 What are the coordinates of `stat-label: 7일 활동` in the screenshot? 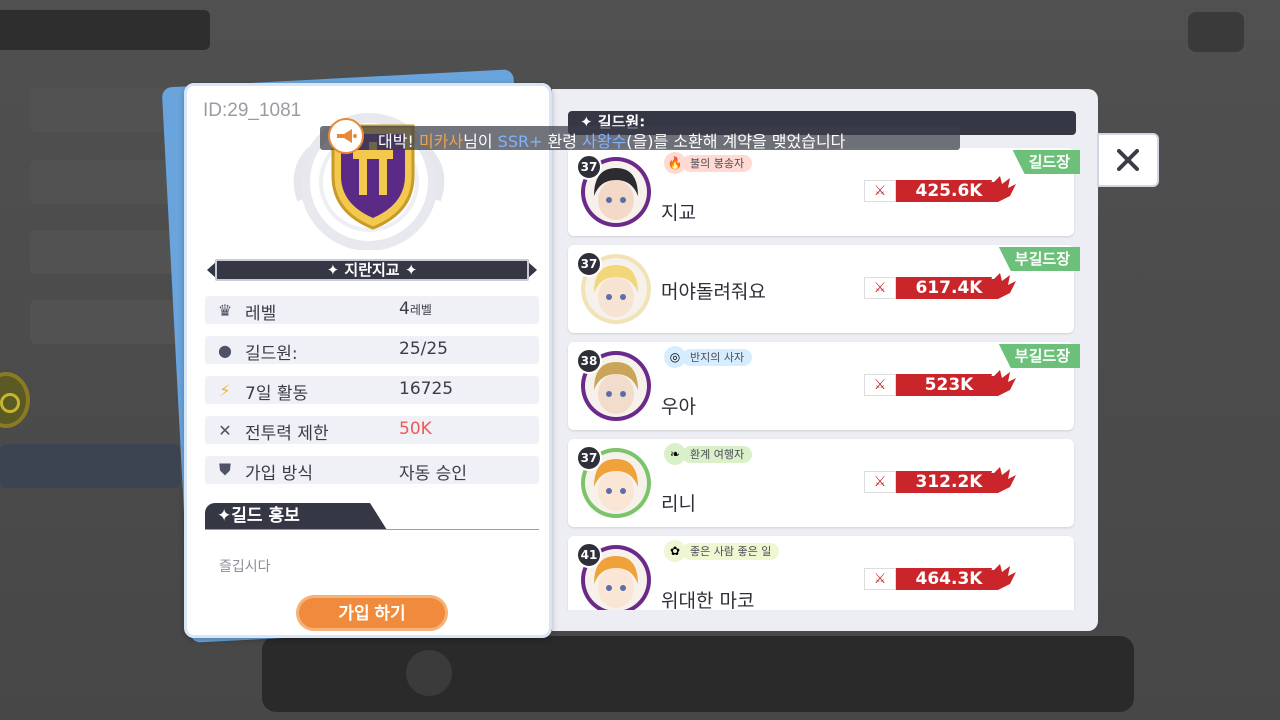 It's located at (277, 394).